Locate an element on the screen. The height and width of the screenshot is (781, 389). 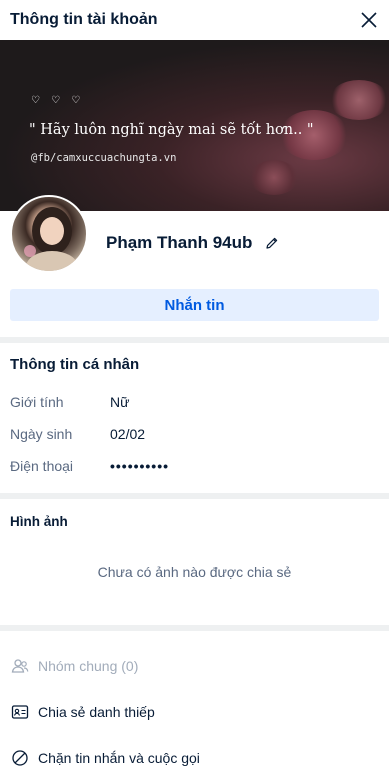
close-icon is located at coordinates (369, 20).